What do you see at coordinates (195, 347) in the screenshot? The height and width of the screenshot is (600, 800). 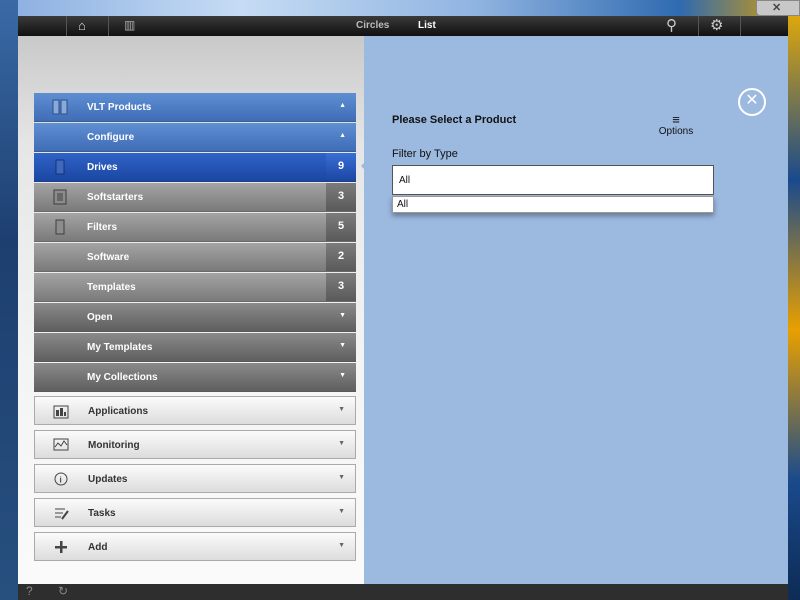 I see `sidebar-item-my-templates: My Templates ▼` at bounding box center [195, 347].